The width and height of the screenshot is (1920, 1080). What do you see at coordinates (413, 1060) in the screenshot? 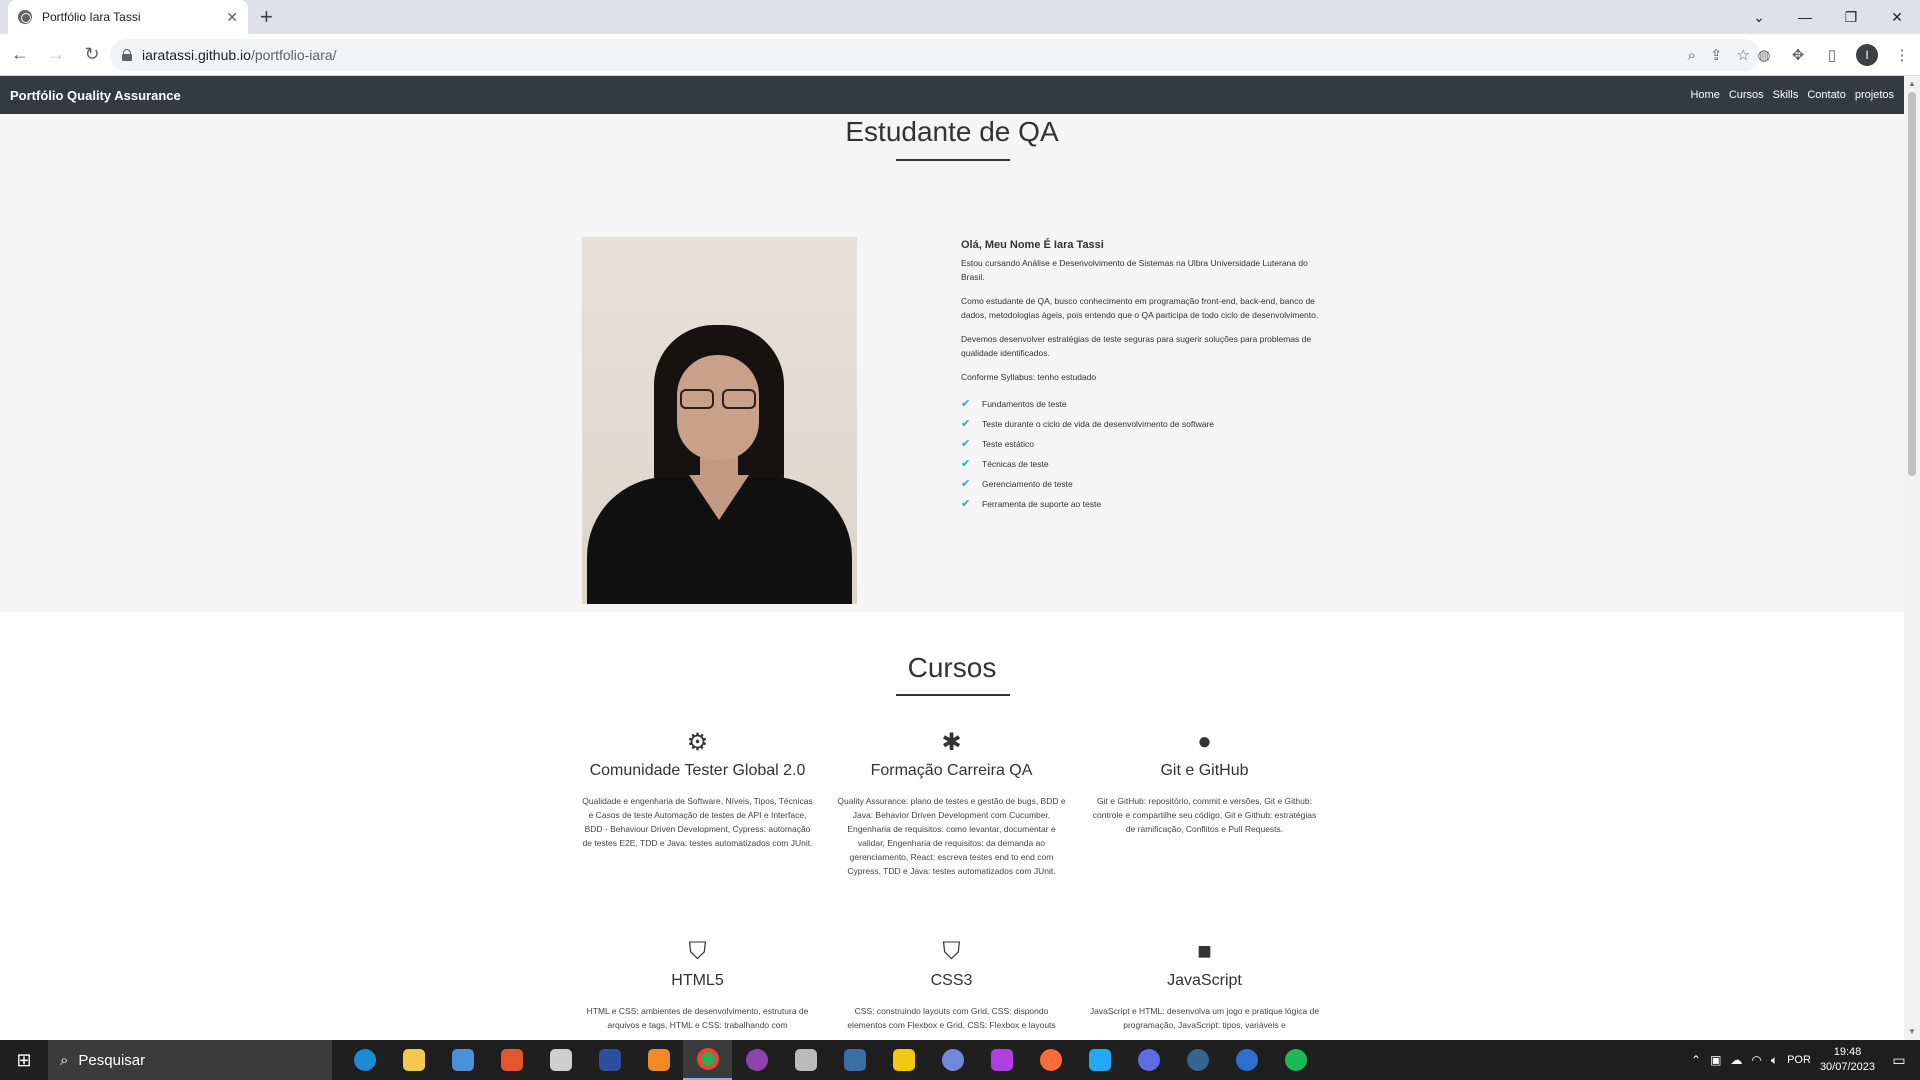
I see `file-explorer-icon` at bounding box center [413, 1060].